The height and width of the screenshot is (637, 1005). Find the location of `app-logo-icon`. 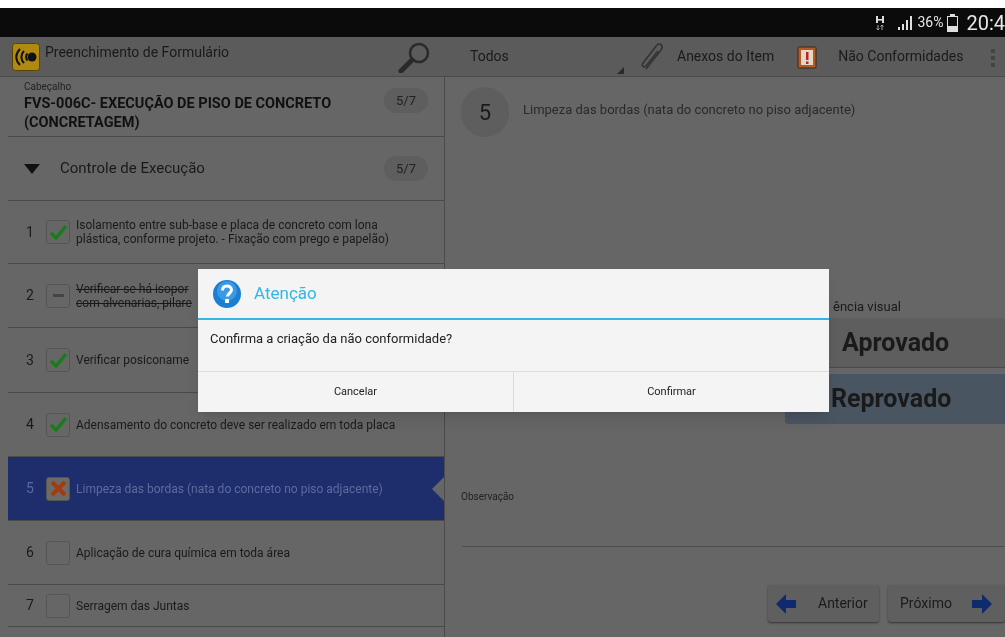

app-logo-icon is located at coordinates (26, 56).